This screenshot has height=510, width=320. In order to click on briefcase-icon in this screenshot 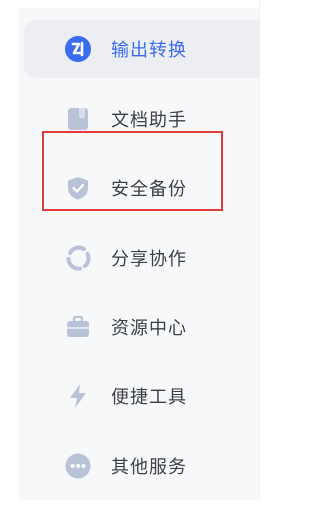, I will do `click(78, 327)`.